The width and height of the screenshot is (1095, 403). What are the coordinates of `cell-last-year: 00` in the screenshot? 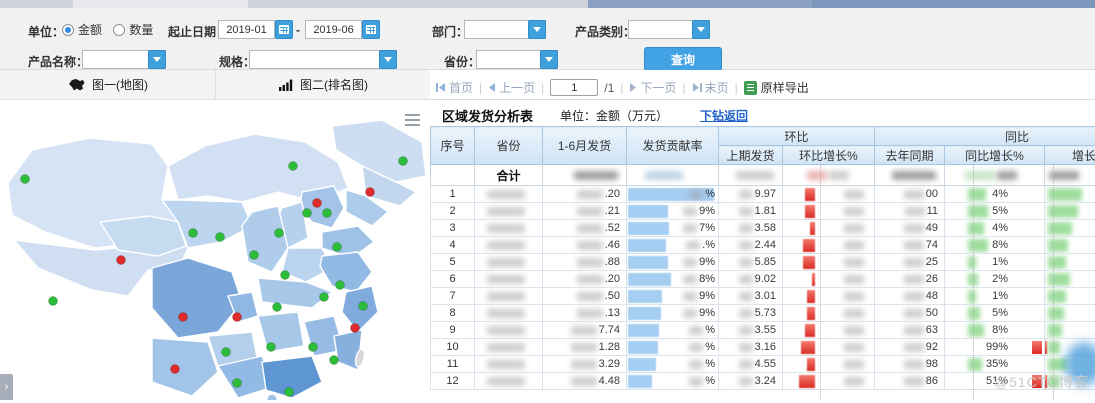 It's located at (910, 194).